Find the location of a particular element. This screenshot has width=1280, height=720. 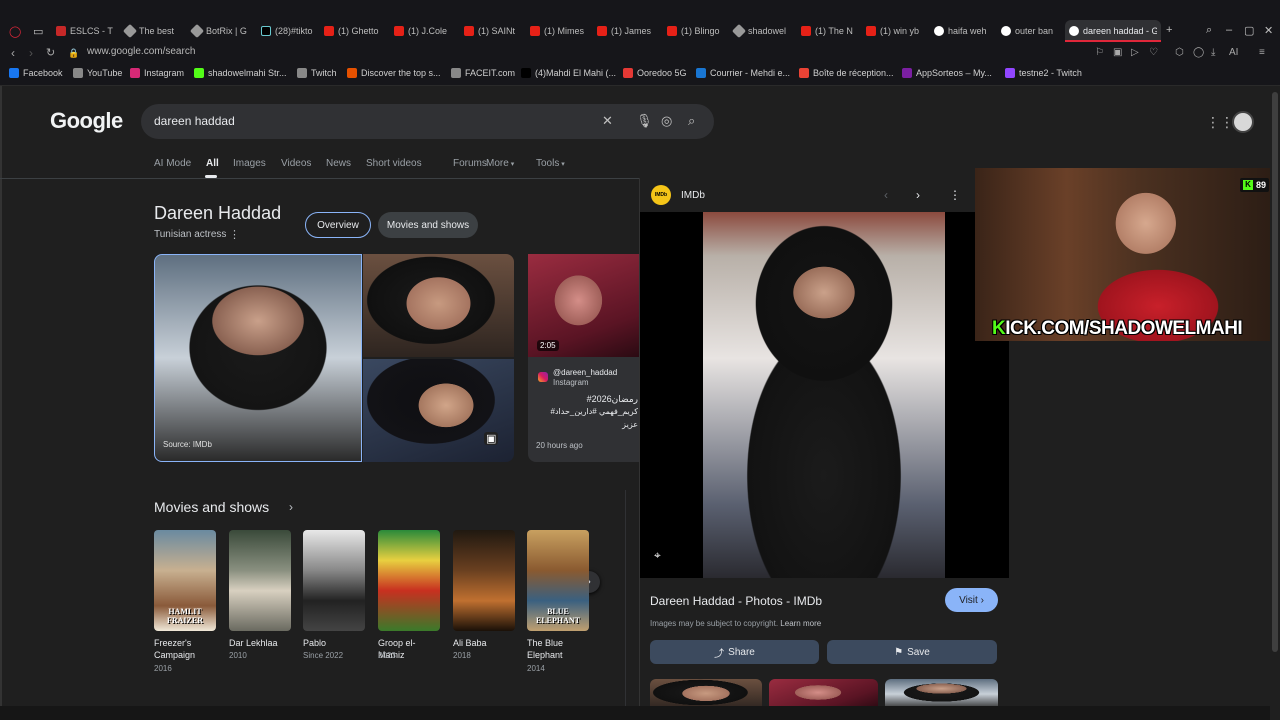

filter-tab: Videos is located at coordinates (296, 163).